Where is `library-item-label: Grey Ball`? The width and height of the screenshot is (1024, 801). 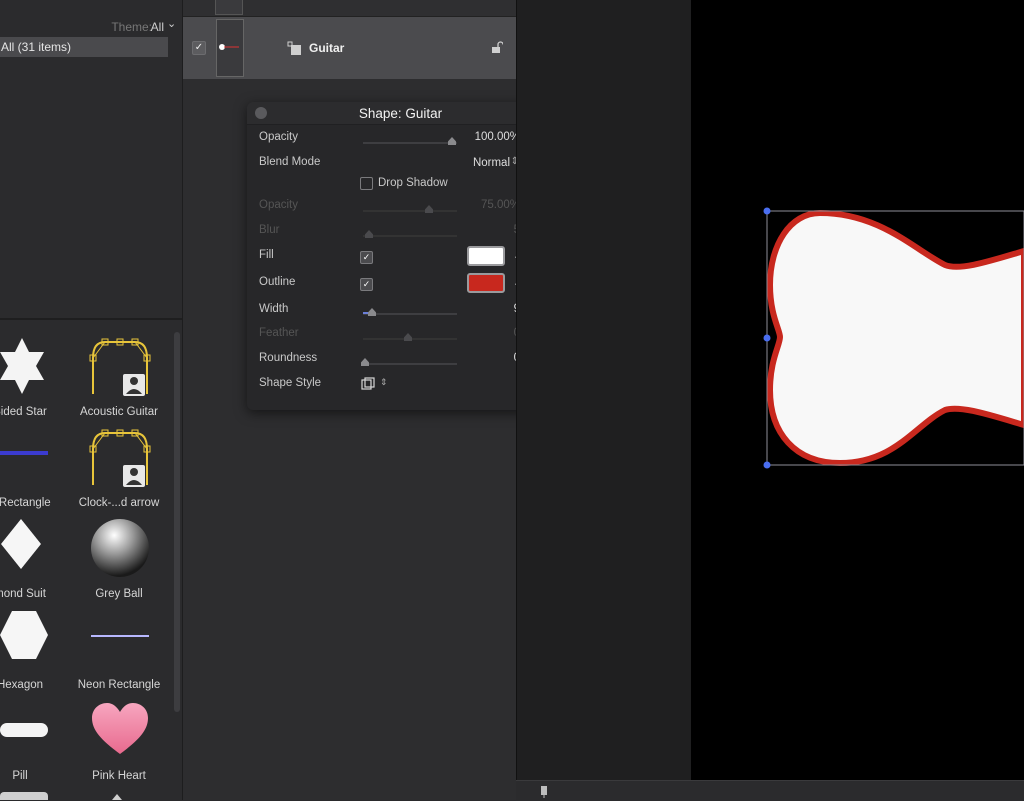
library-item-label: Grey Ball is located at coordinates (119, 594).